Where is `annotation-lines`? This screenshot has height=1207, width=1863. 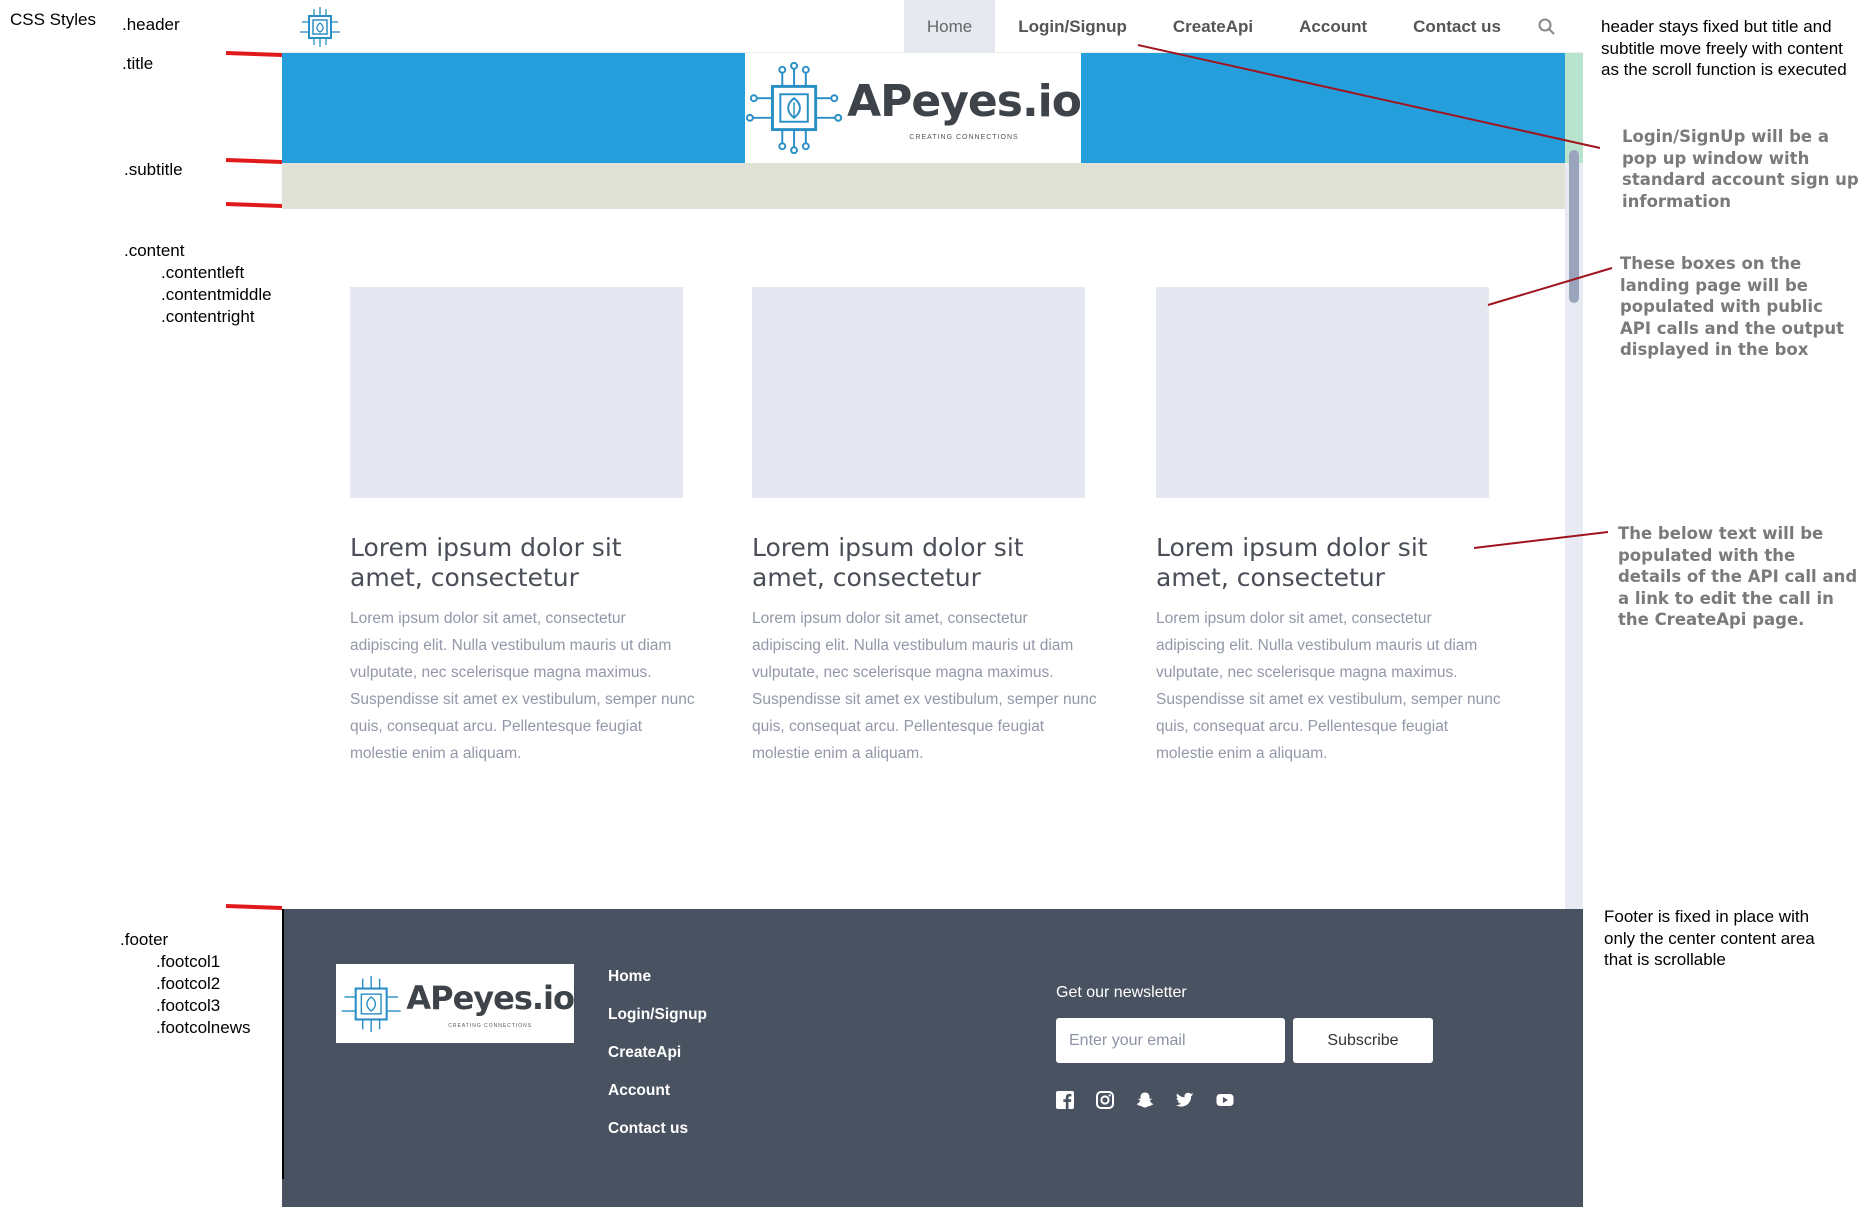
annotation-lines is located at coordinates (1375, 296).